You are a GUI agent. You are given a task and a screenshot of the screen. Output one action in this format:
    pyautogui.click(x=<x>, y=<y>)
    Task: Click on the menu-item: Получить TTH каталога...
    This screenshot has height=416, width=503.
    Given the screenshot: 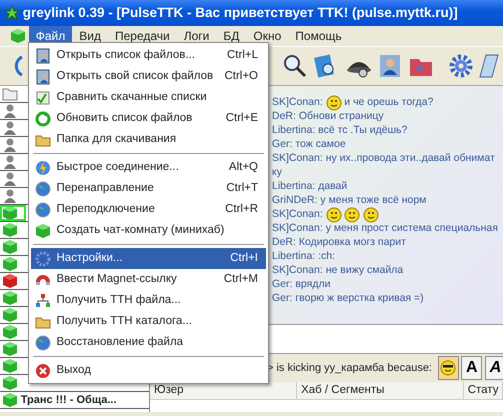 What is the action you would take?
    pyautogui.click(x=148, y=321)
    